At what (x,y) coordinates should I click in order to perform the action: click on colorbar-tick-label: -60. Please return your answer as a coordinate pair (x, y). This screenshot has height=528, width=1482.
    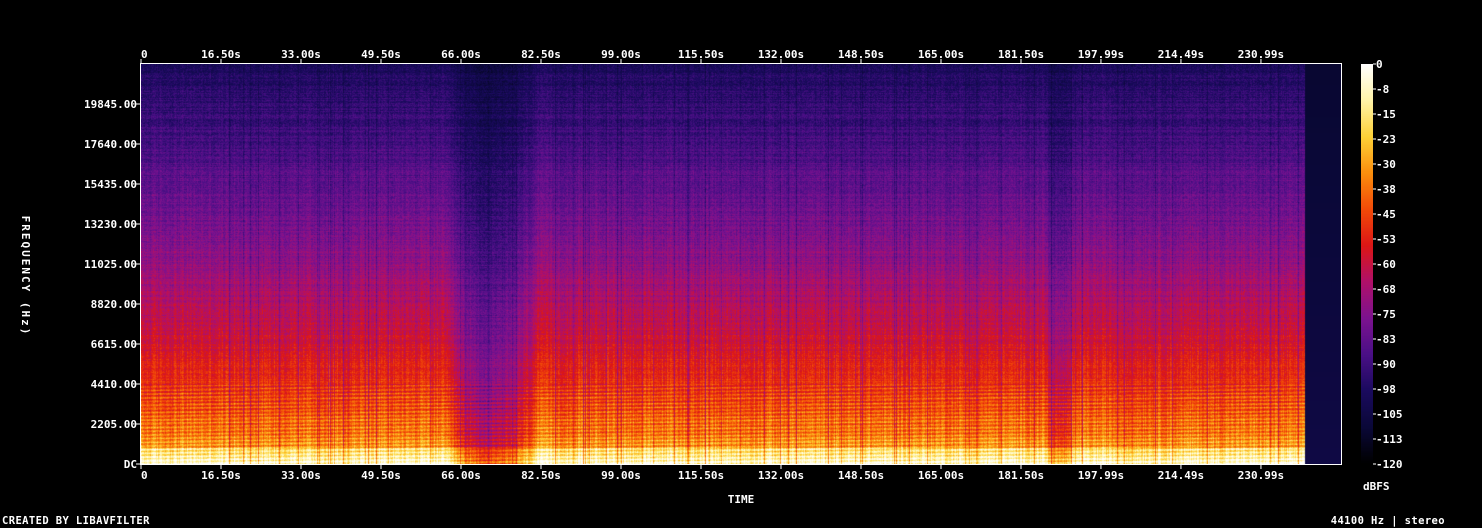
    Looking at the image, I should click on (1386, 264).